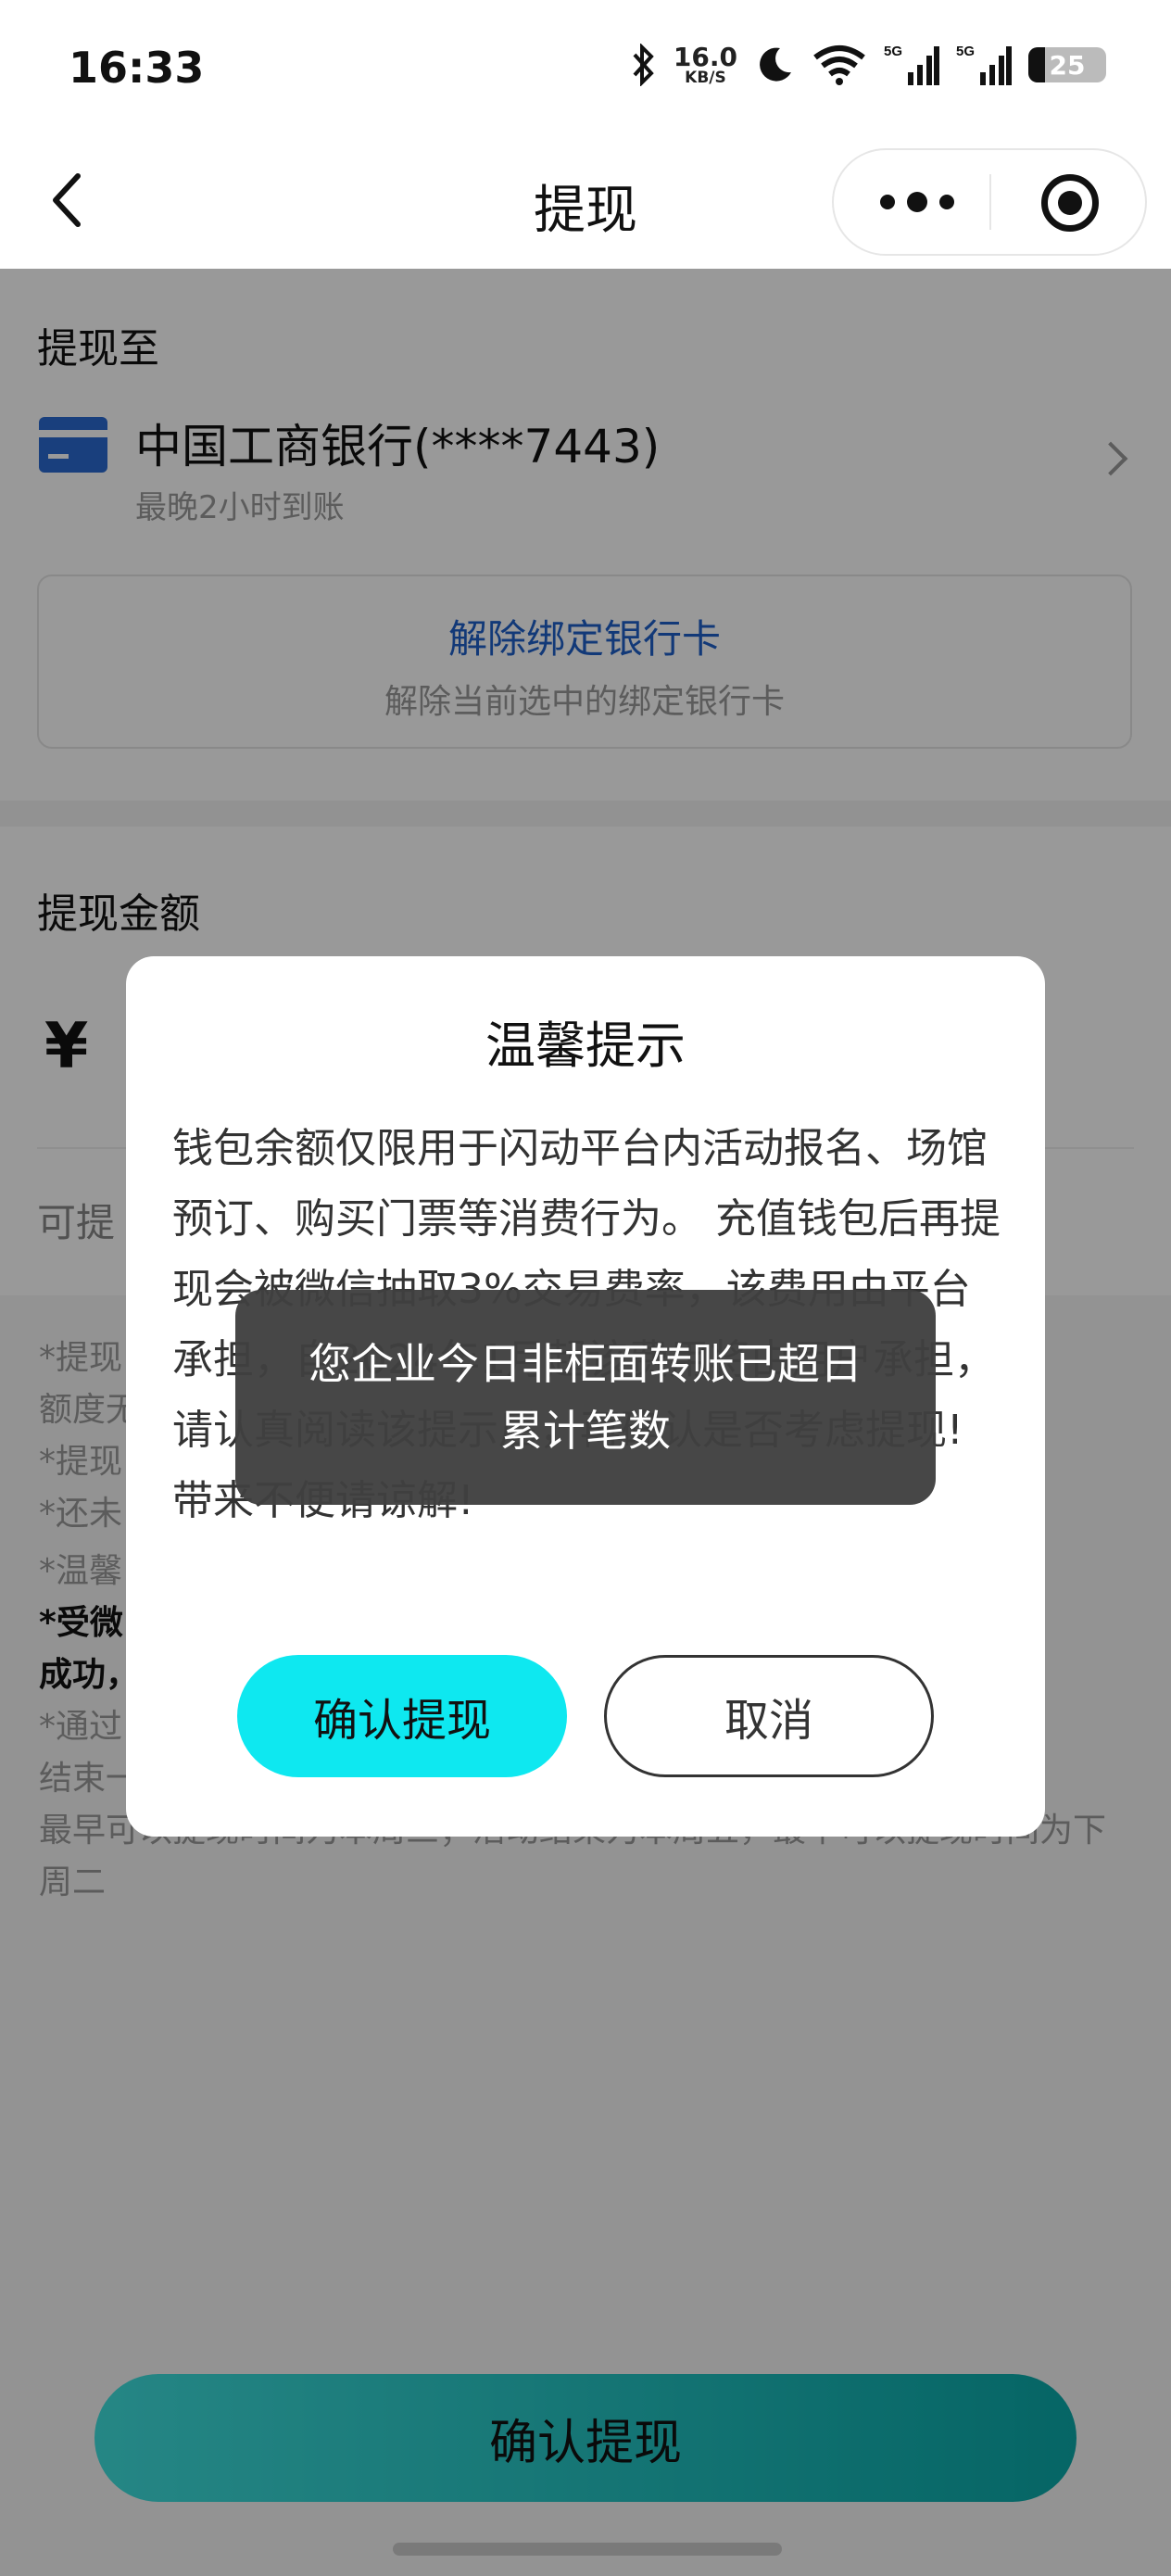  I want to click on moon-icon, so click(776, 64).